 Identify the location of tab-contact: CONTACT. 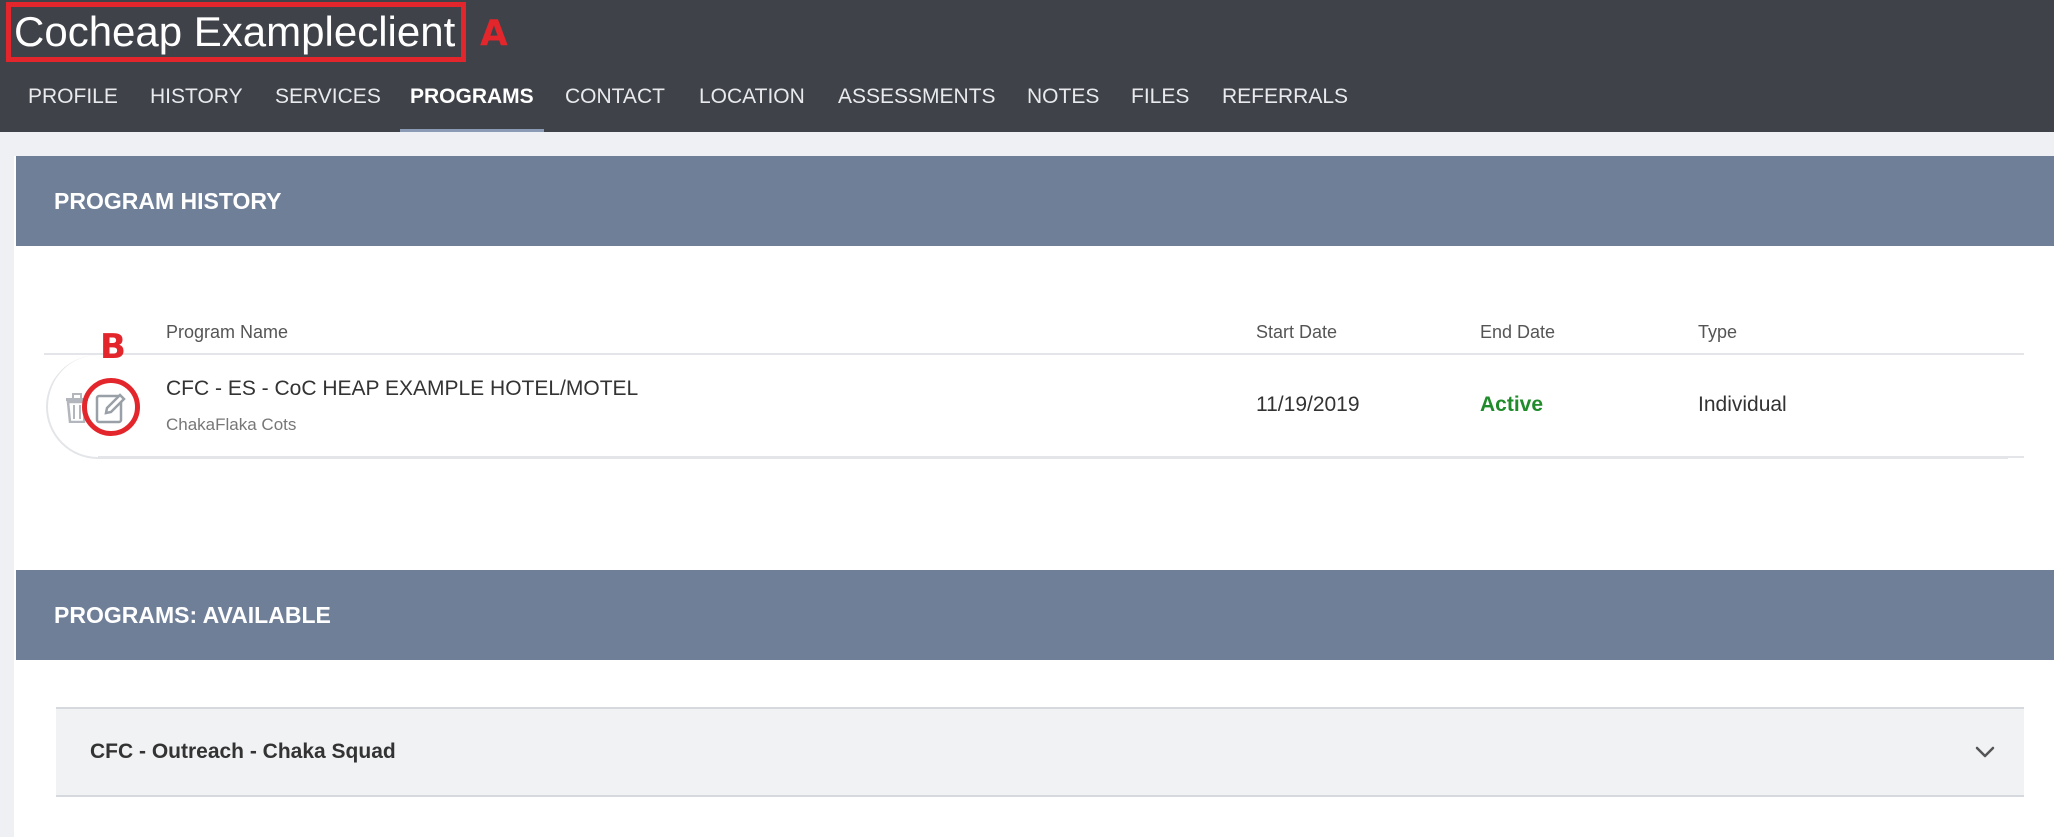
(615, 104).